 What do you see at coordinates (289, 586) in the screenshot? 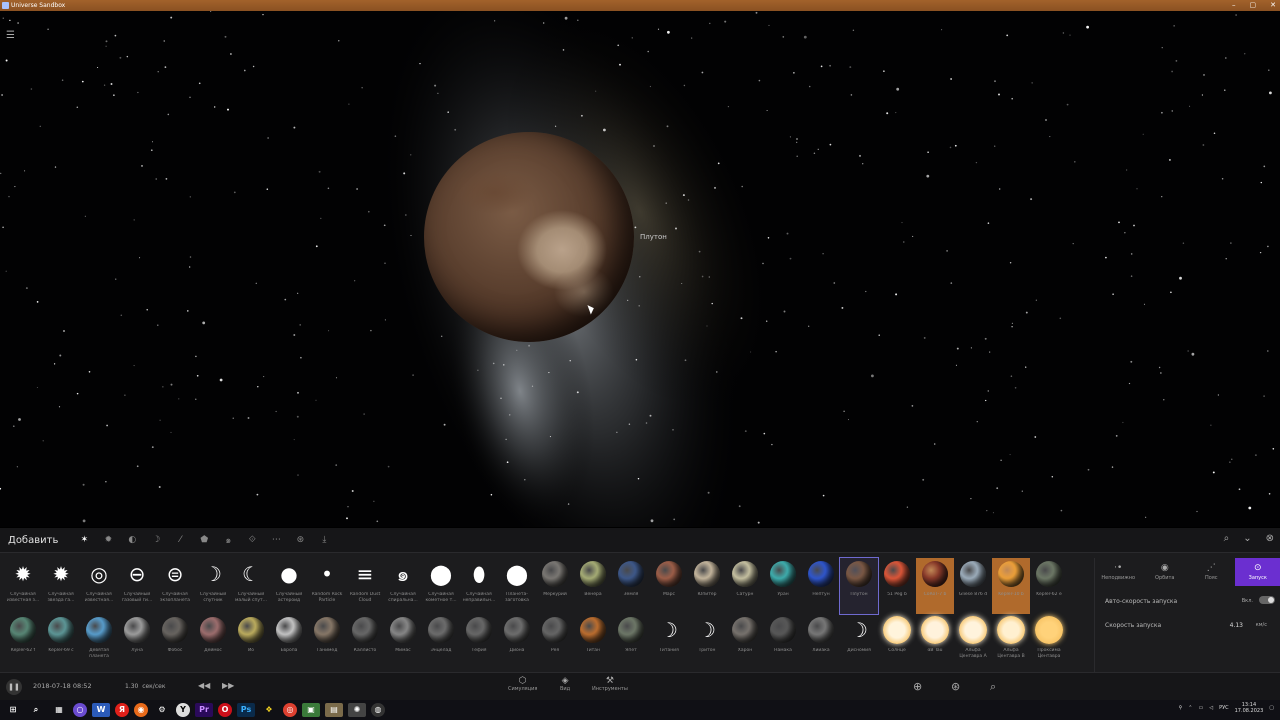
I see `object-item: ● Случайный астероид` at bounding box center [289, 586].